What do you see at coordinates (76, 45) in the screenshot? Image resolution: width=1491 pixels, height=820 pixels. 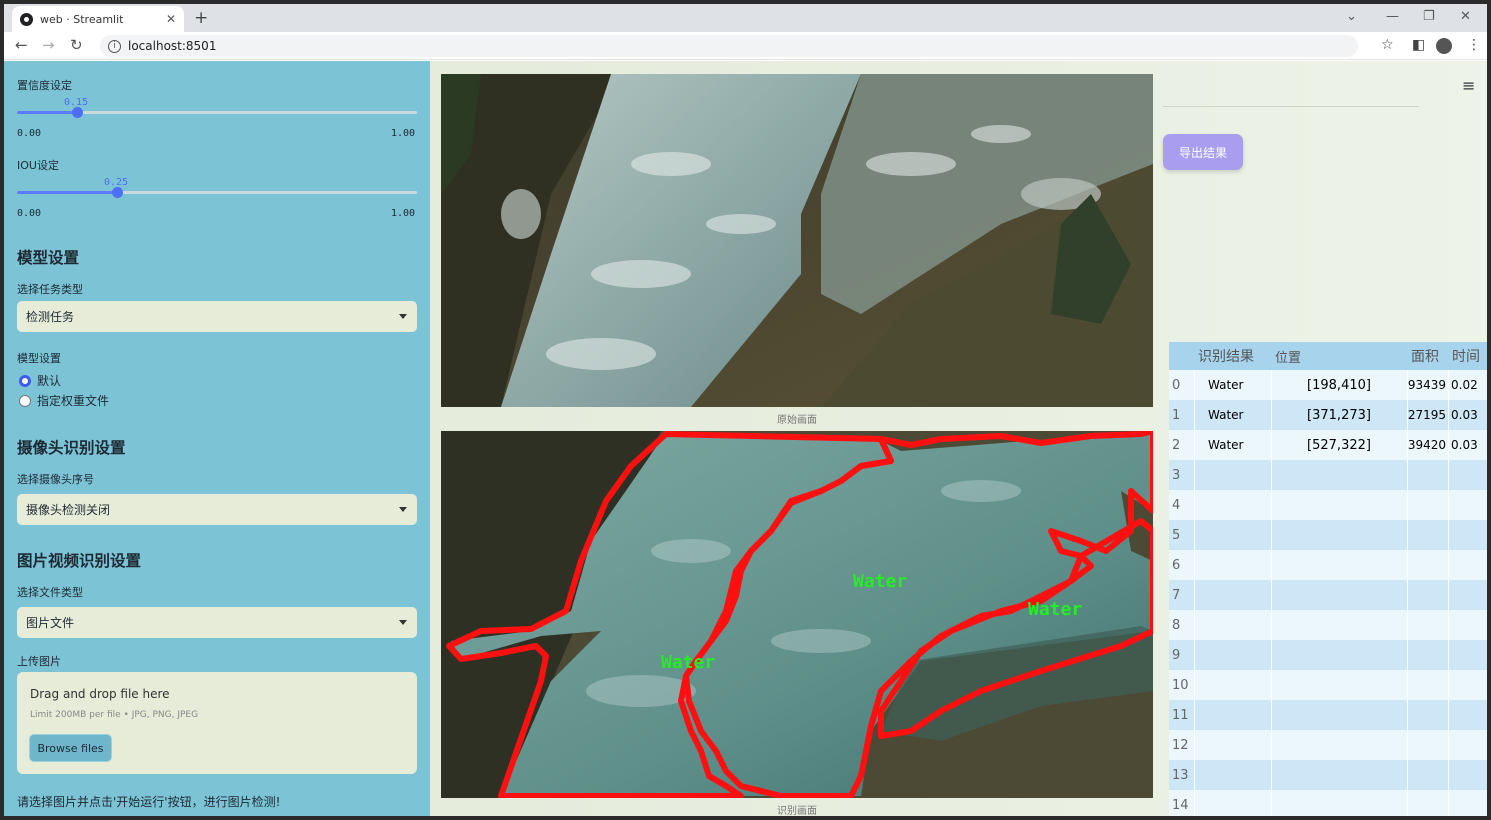 I see `reload-icon: ↻` at bounding box center [76, 45].